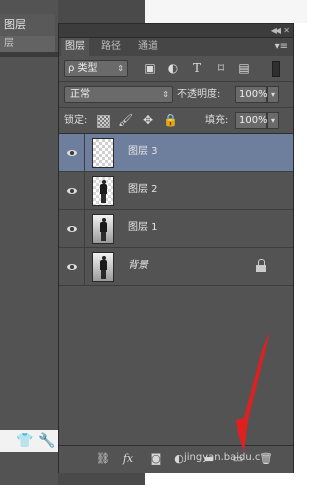  I want to click on brush-icon: 🖌, so click(125, 120).